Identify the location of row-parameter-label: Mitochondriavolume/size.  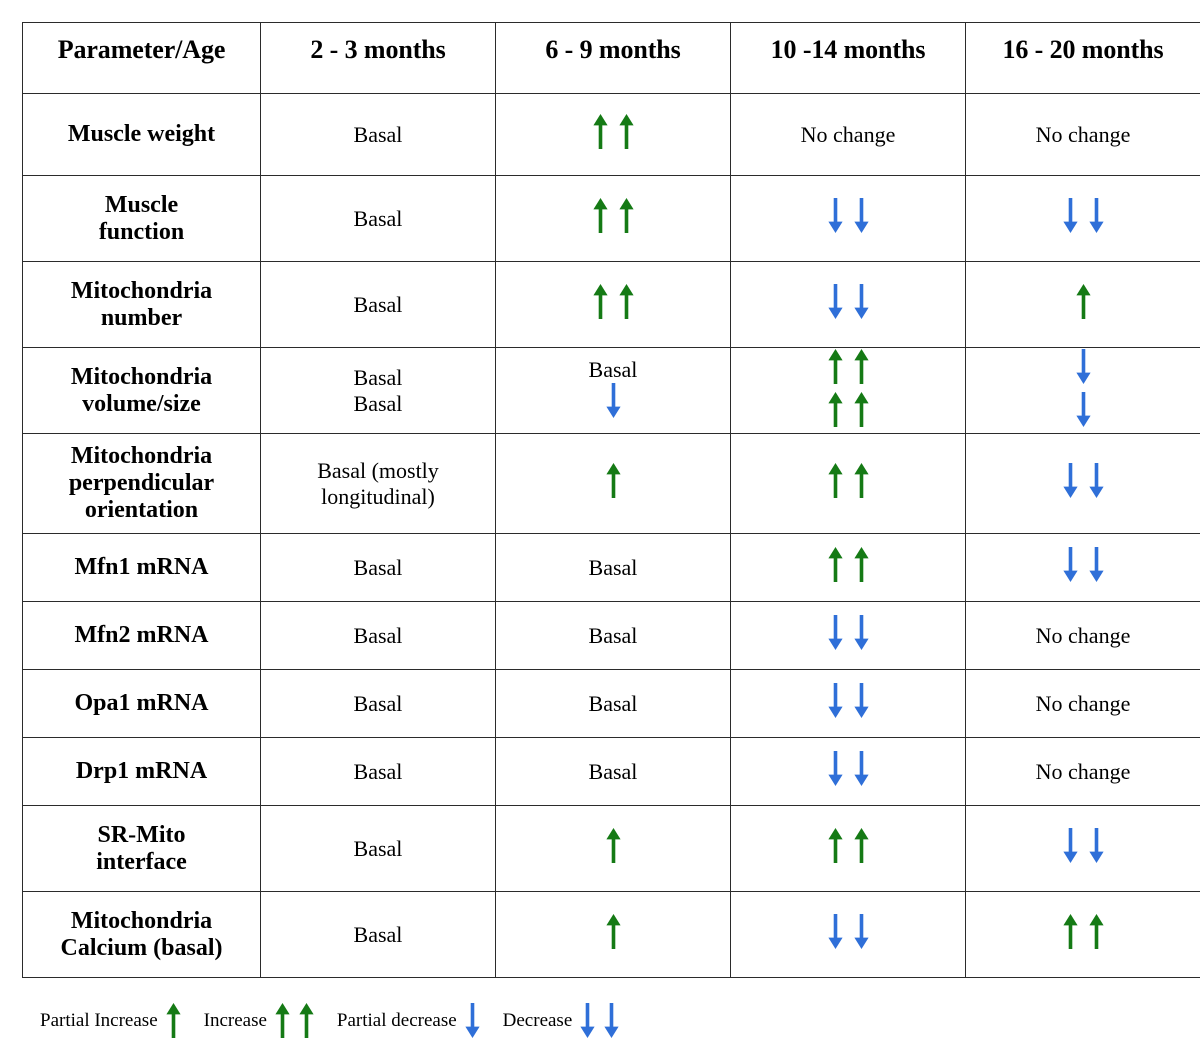
(142, 391).